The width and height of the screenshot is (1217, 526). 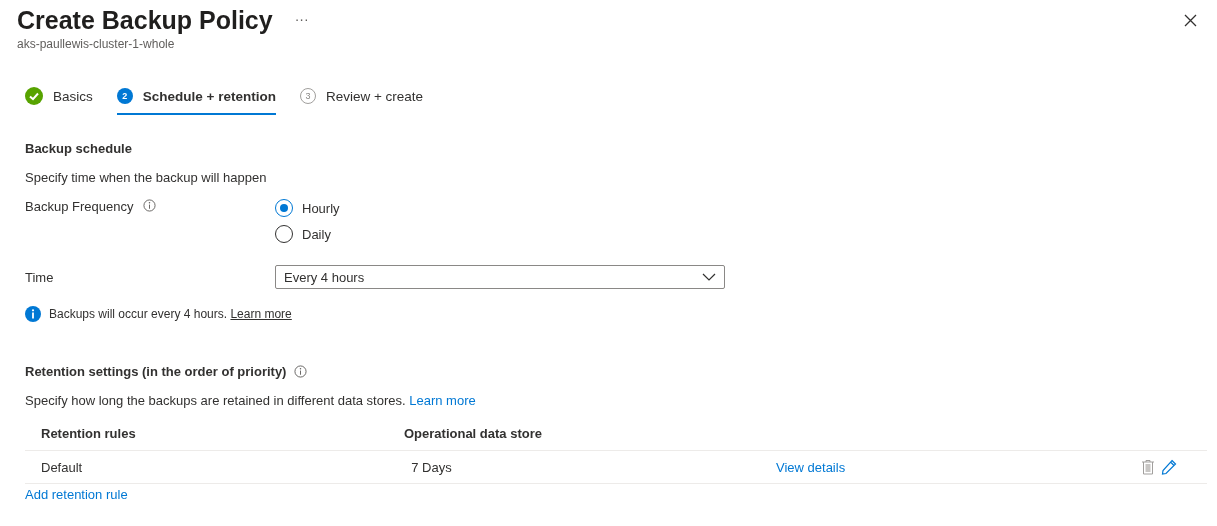 What do you see at coordinates (1169, 467) in the screenshot?
I see `pencil-icon` at bounding box center [1169, 467].